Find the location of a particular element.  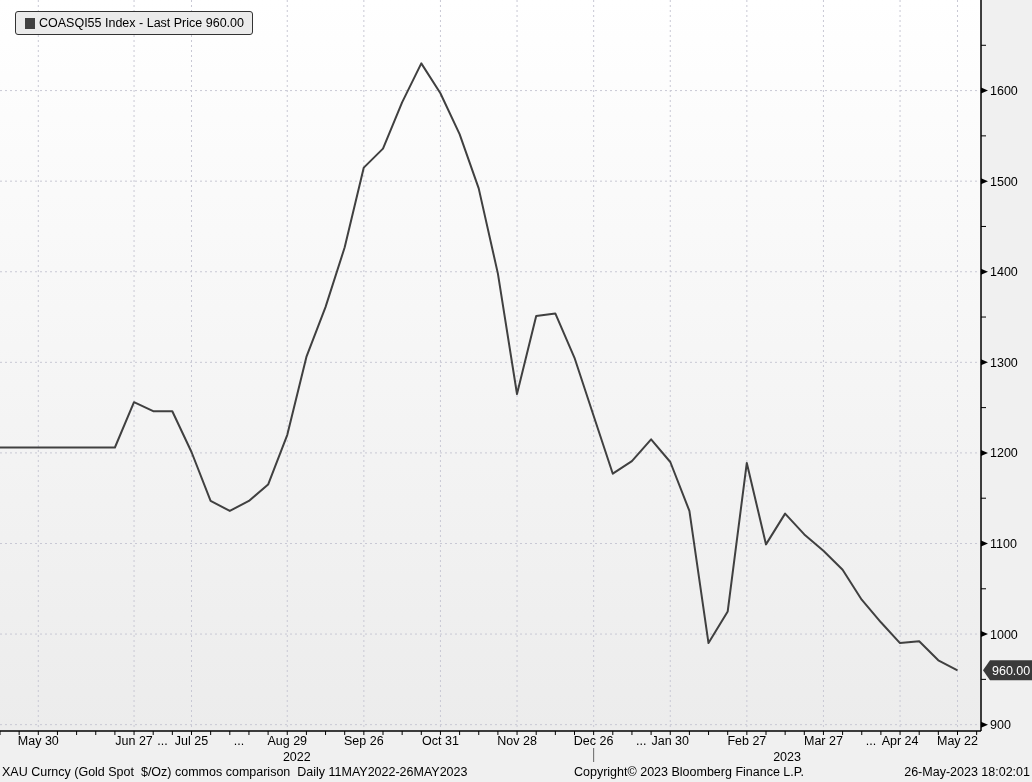

x-axis-label: Jun 27 is located at coordinates (134, 741).